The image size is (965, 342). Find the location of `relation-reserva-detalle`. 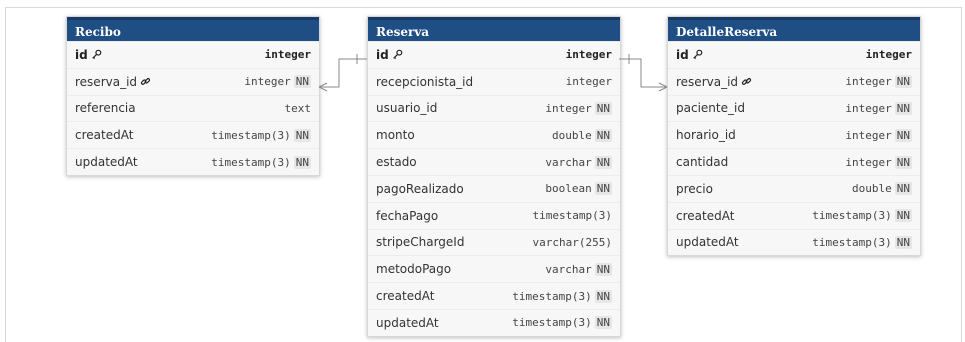

relation-reserva-detalle is located at coordinates (643, 73).